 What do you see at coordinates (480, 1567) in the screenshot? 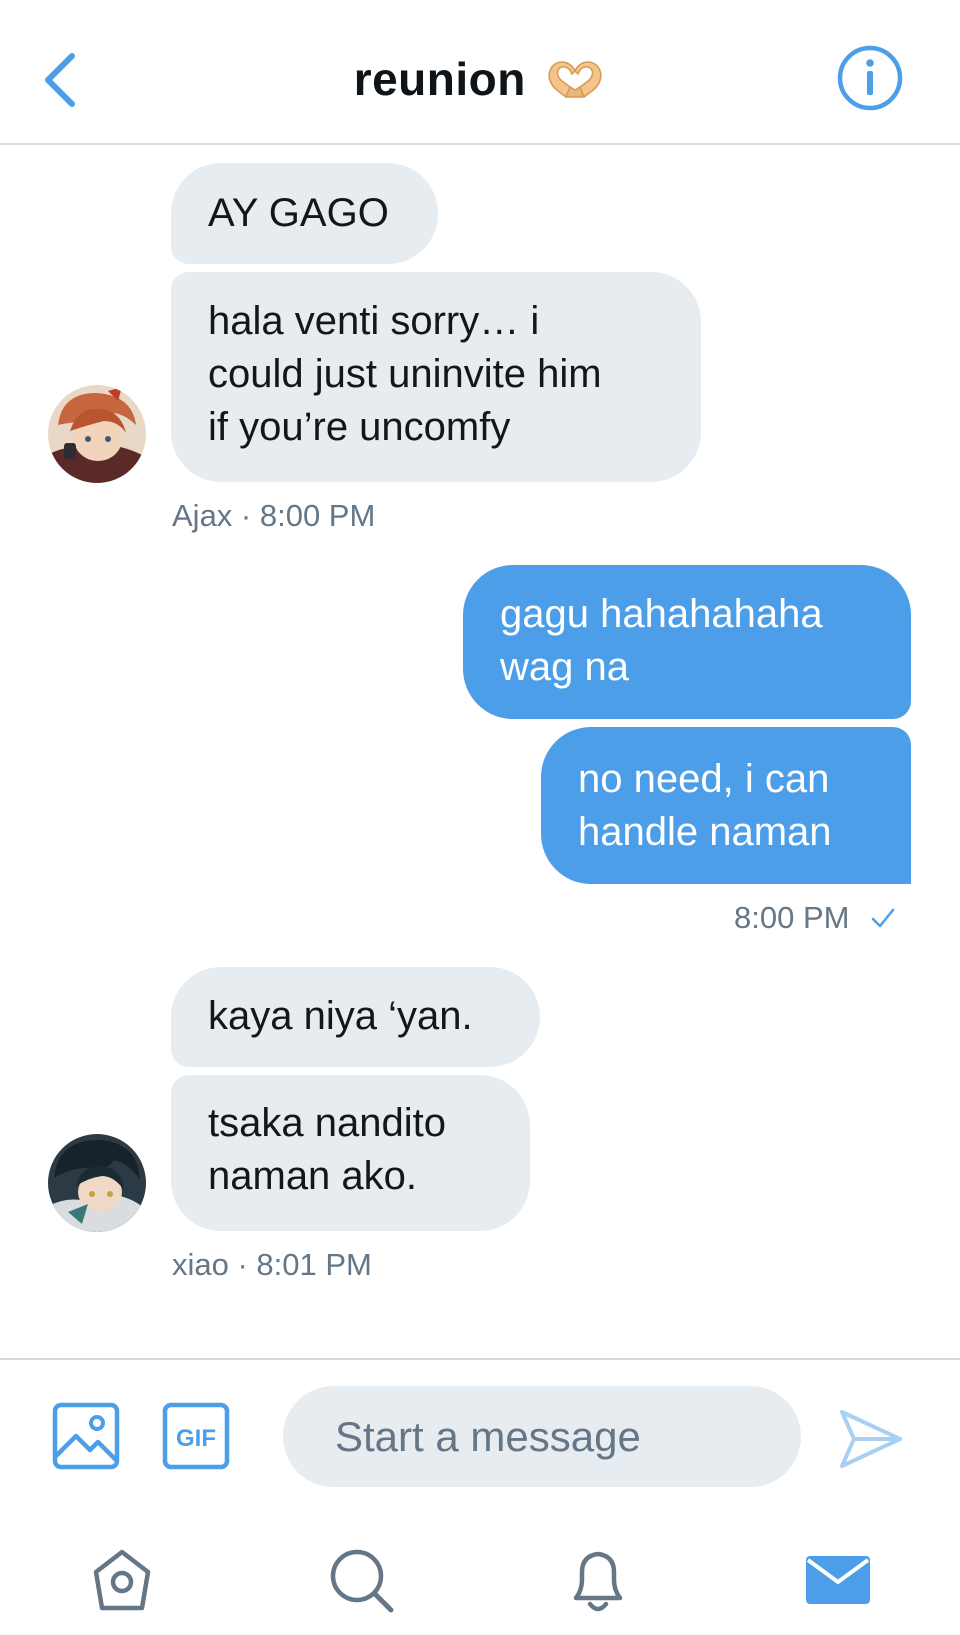
I see `bottom-navigation` at bounding box center [480, 1567].